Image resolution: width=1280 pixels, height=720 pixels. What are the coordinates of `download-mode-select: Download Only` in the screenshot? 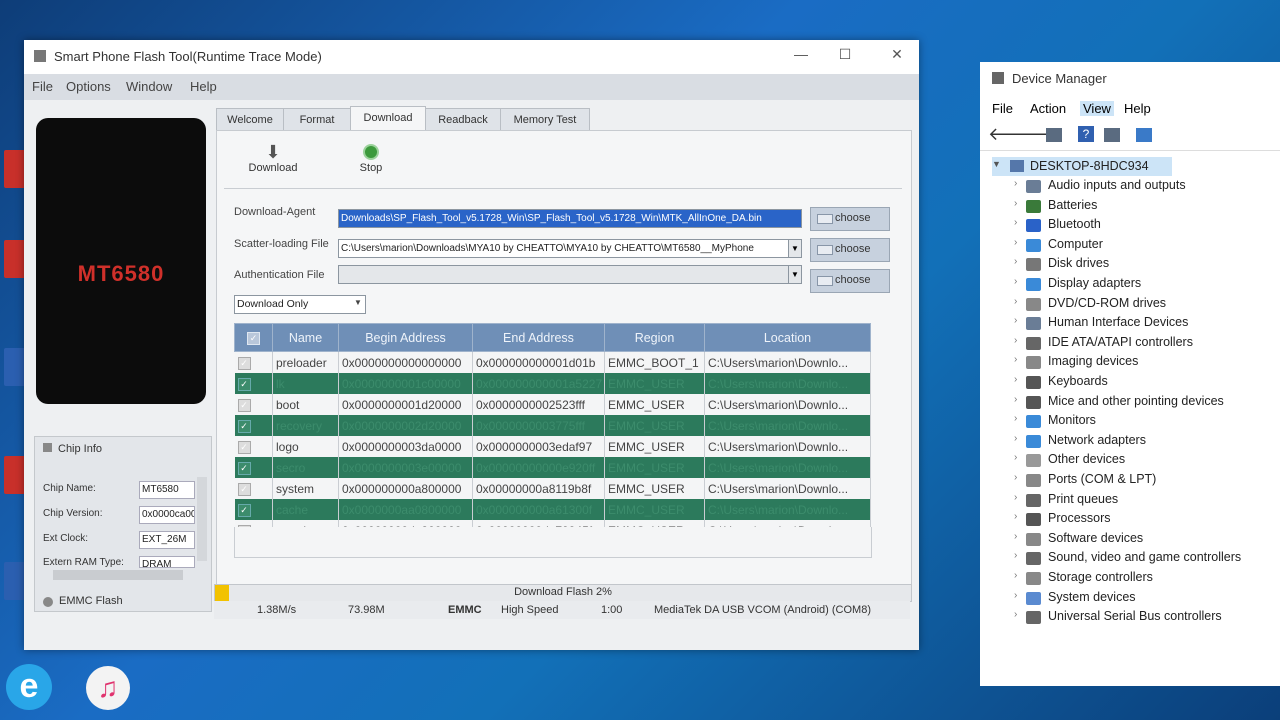 It's located at (300, 304).